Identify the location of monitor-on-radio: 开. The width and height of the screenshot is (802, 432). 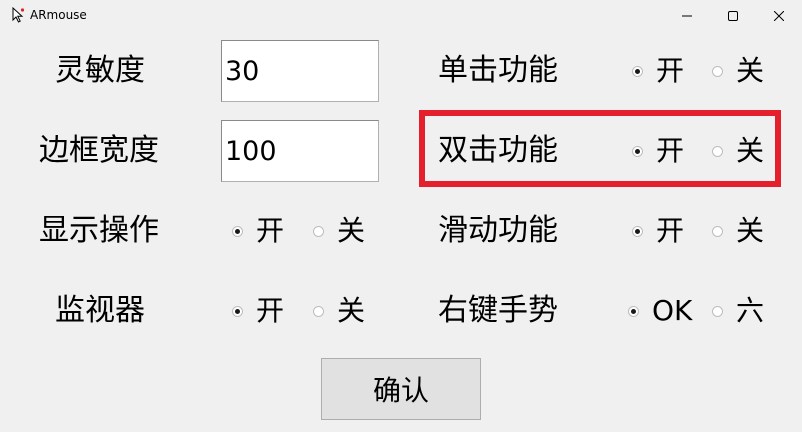
(258, 311).